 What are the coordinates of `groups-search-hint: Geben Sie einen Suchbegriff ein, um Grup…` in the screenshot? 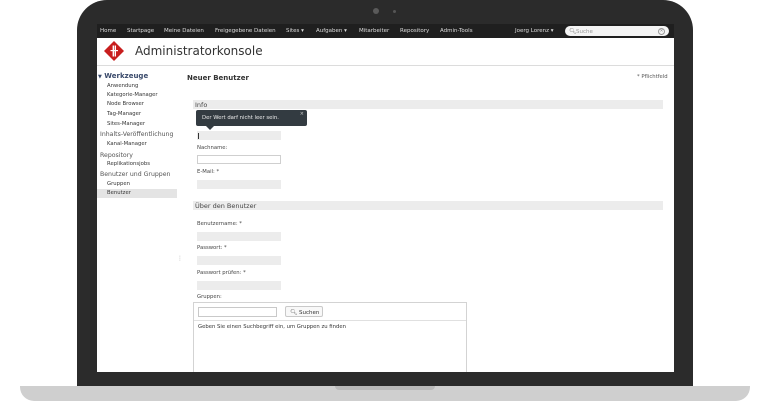 It's located at (272, 327).